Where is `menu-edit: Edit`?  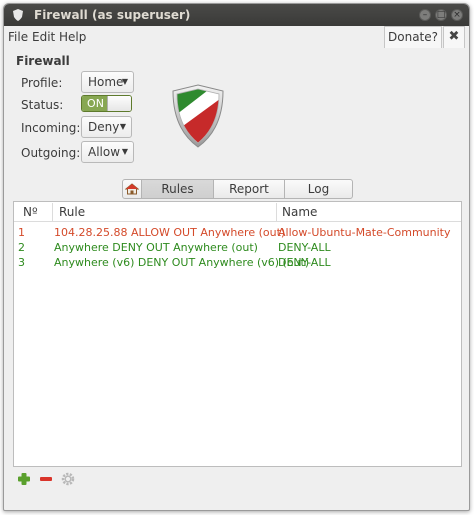 menu-edit: Edit is located at coordinates (43, 37).